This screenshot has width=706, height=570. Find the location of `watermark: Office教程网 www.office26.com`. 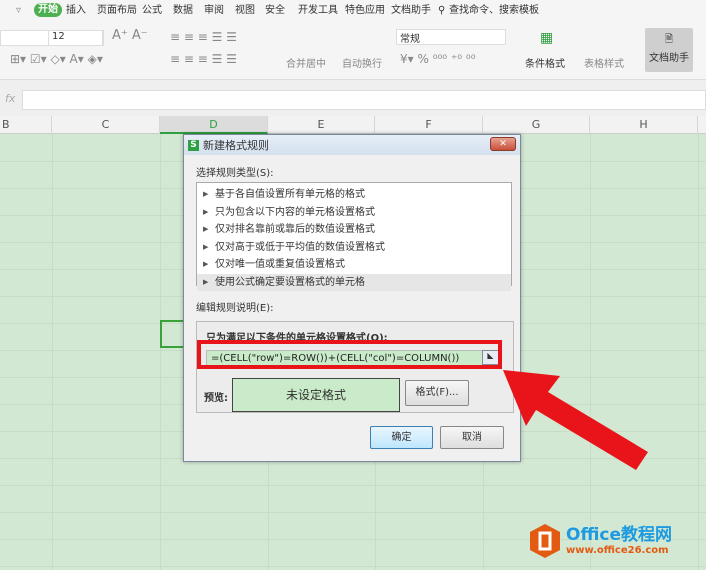

watermark: Office教程网 www.office26.com is located at coordinates (613, 542).